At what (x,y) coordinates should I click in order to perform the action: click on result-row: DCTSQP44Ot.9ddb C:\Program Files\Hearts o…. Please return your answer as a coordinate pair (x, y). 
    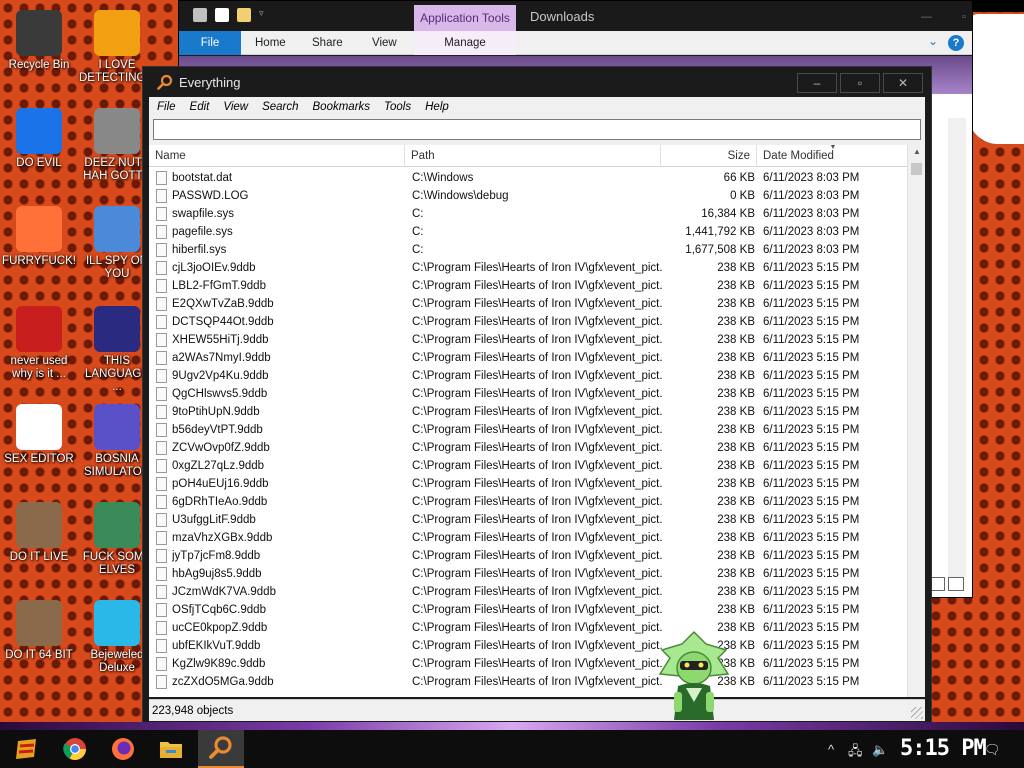
    Looking at the image, I should click on (528, 322).